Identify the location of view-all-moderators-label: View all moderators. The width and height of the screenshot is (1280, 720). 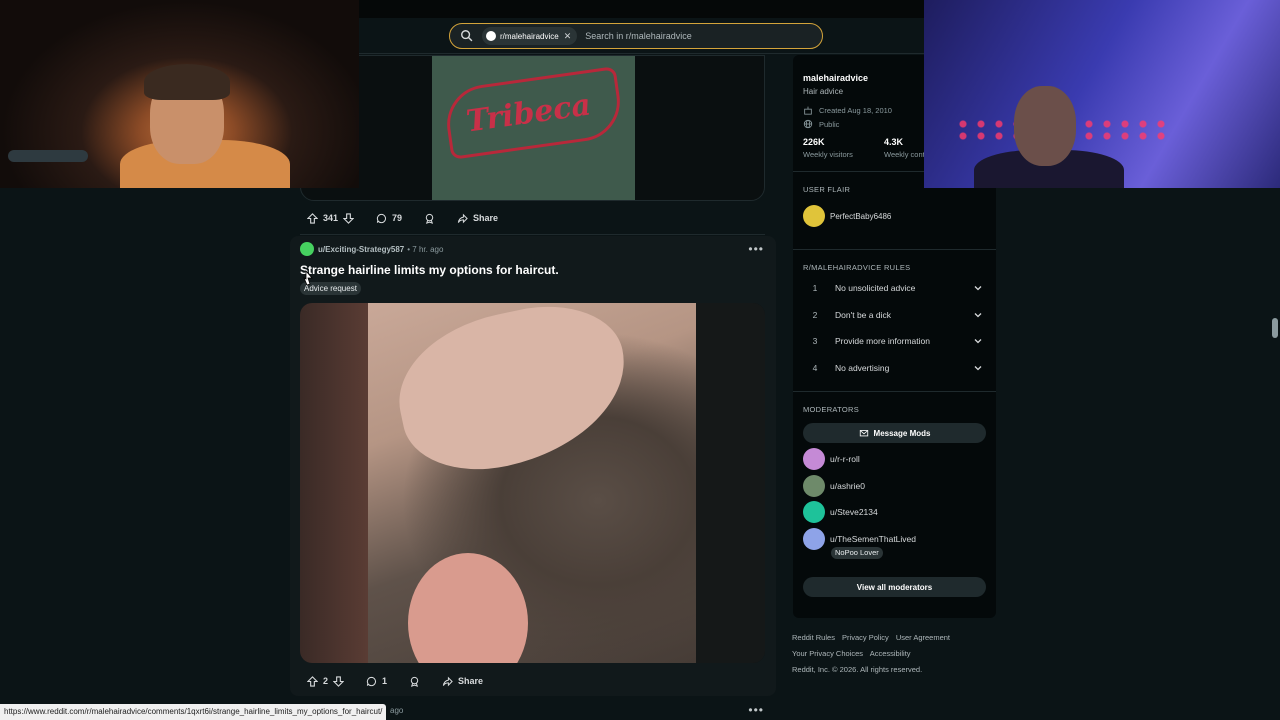
(894, 587).